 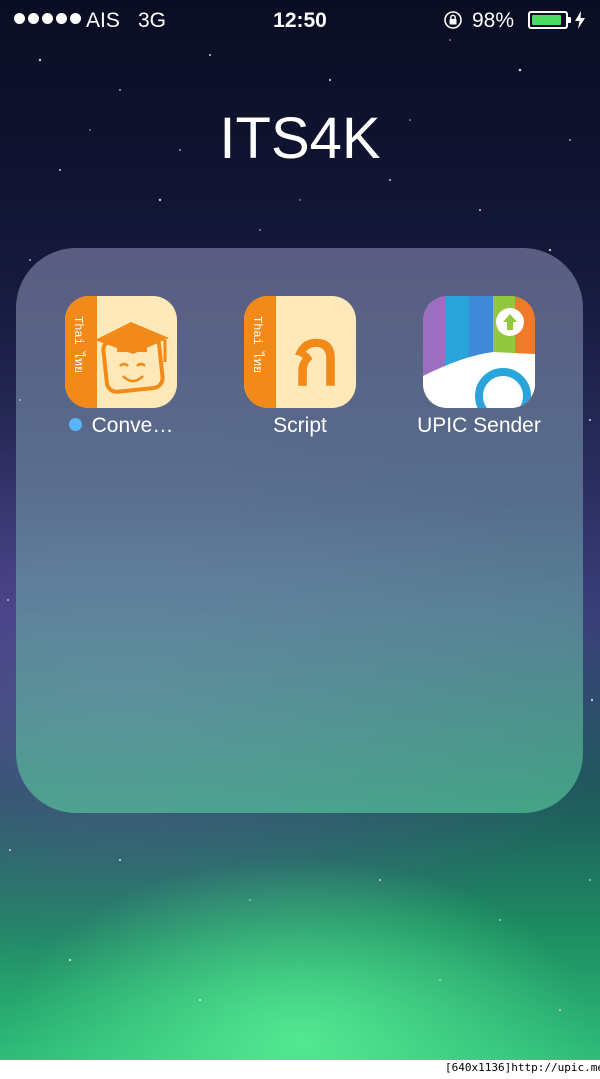 I want to click on image-source-footer: [640x1136]http://upic.me/, so click(x=522, y=1067).